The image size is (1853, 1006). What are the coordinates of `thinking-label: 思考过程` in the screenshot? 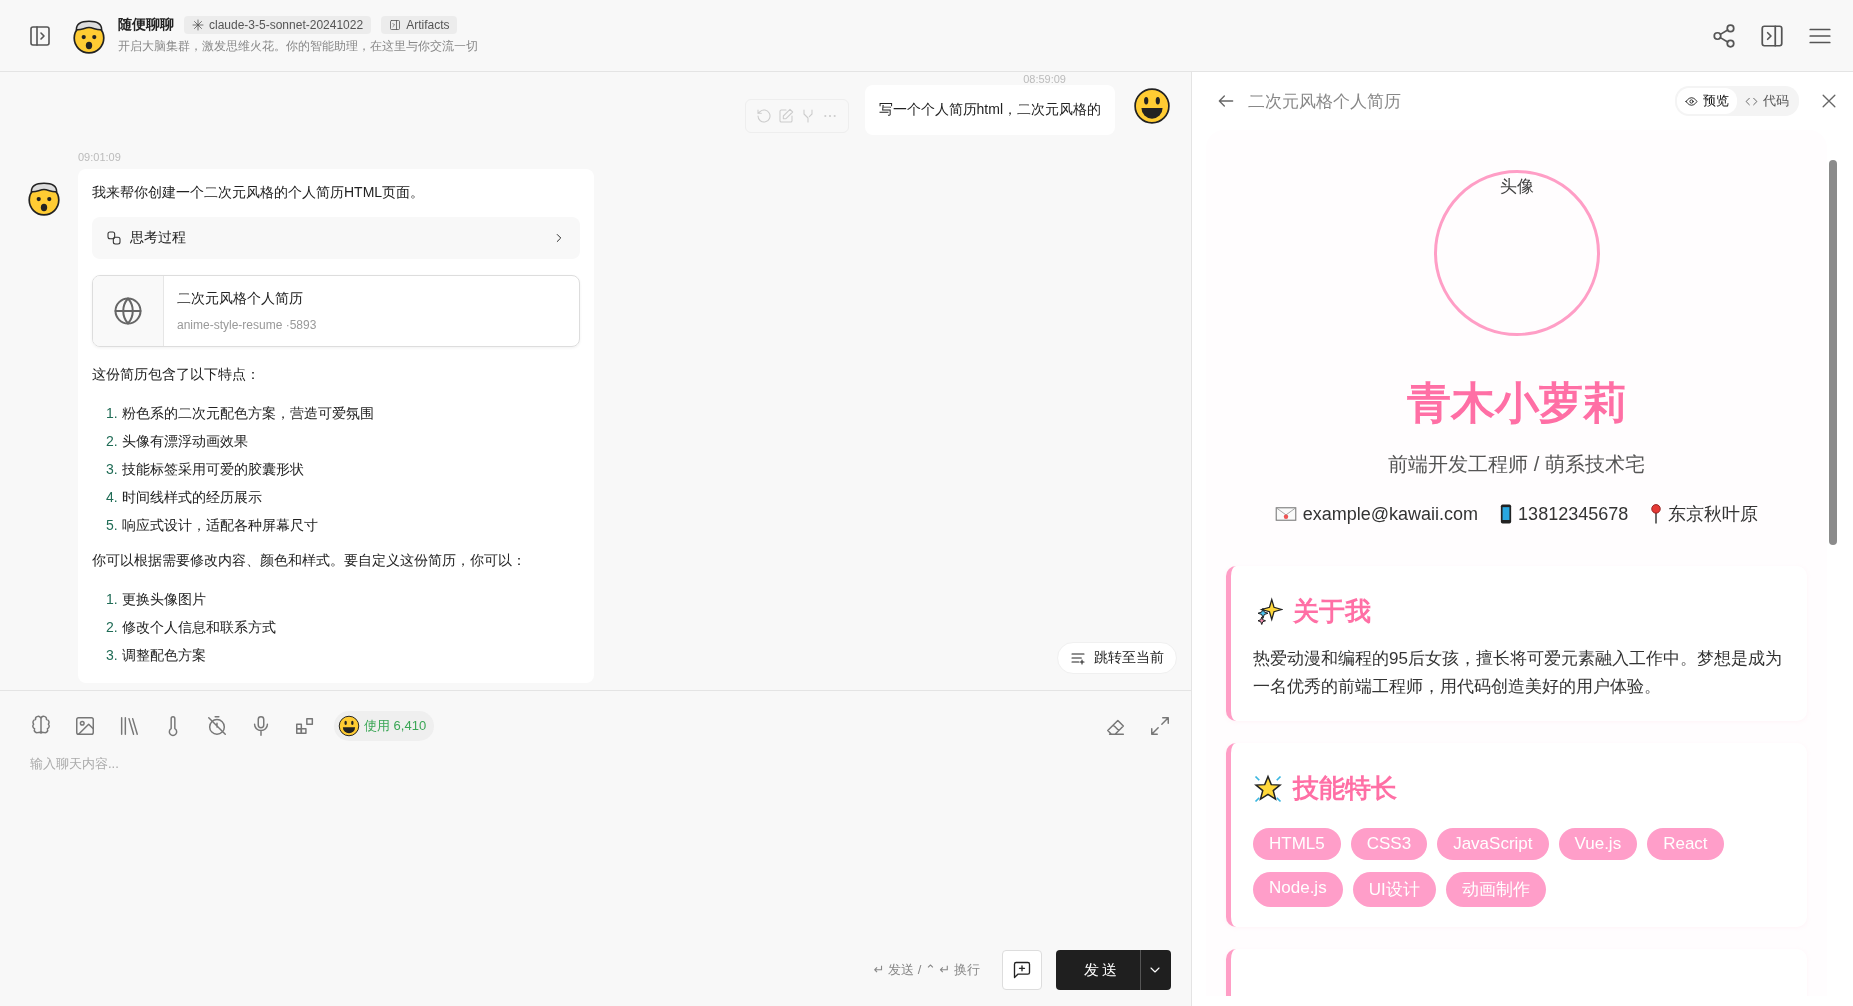 It's located at (158, 238).